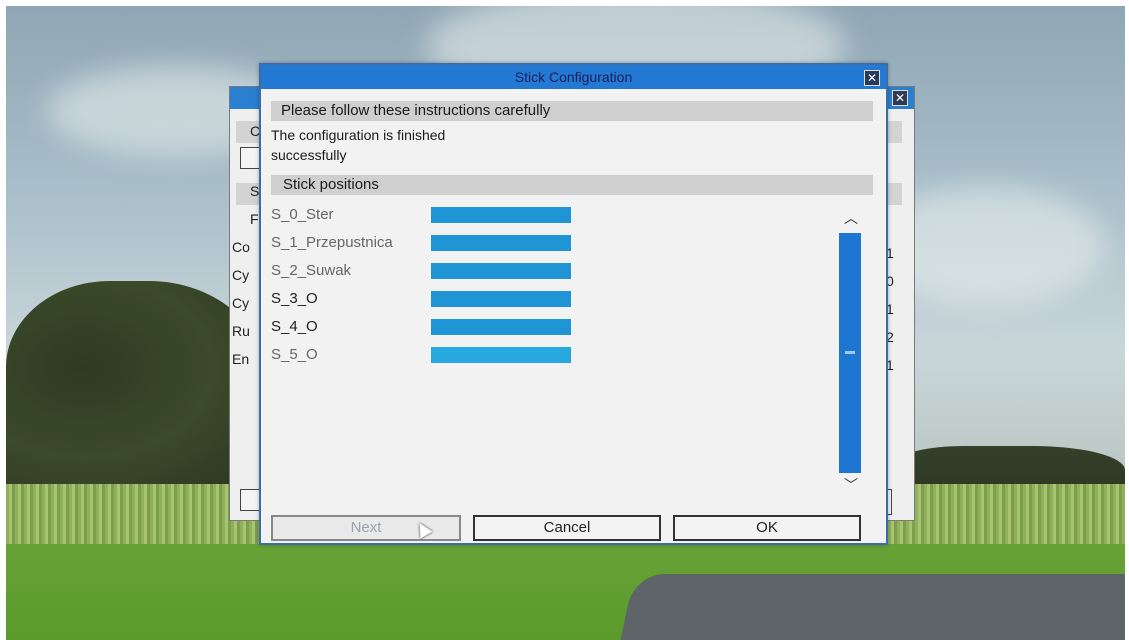 The height and width of the screenshot is (640, 1129). Describe the element at coordinates (358, 135) in the screenshot. I see `status-line-1: The configuration is finished` at that location.